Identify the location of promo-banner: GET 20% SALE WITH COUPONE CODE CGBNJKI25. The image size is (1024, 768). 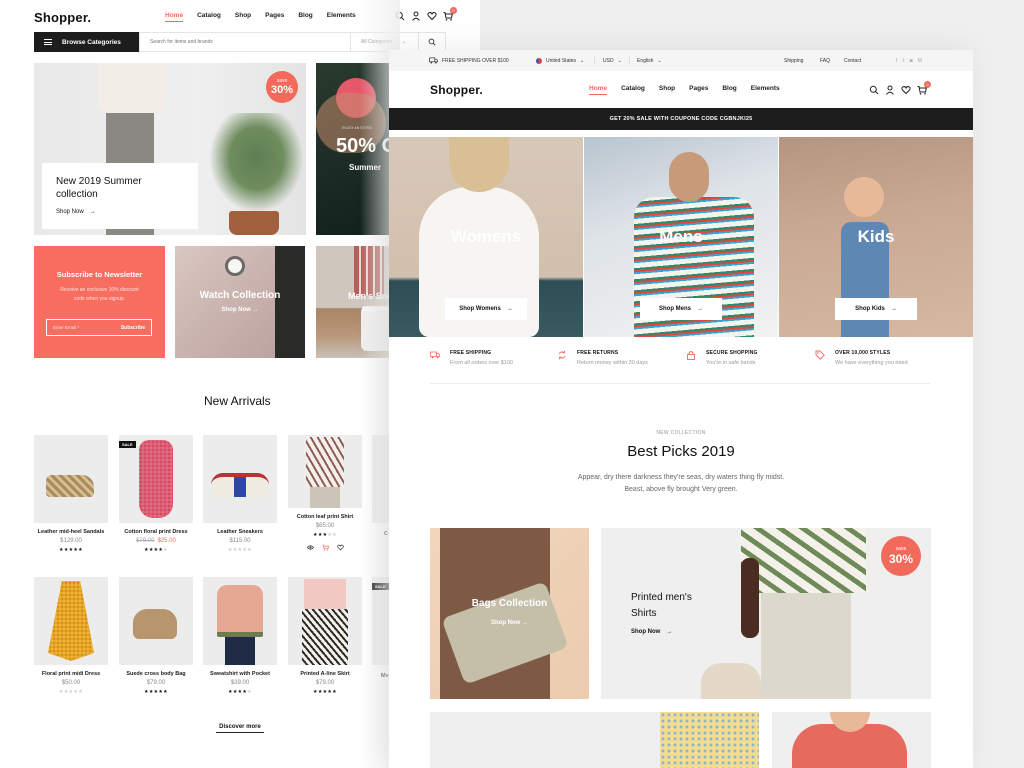
(681, 119).